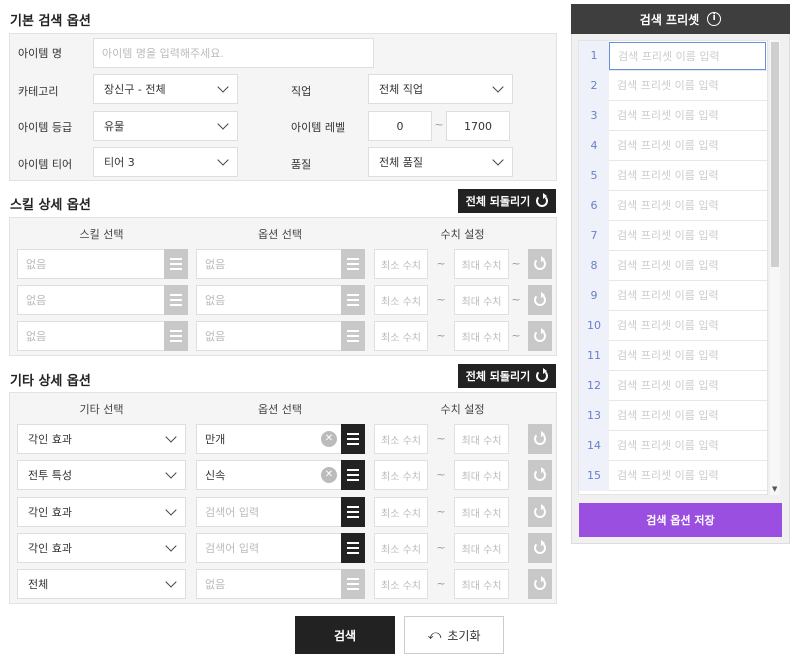 This screenshot has width=800, height=654. What do you see at coordinates (507, 201) in the screenshot?
I see `skill-reset-all-button: 전체 되돌리기` at bounding box center [507, 201].